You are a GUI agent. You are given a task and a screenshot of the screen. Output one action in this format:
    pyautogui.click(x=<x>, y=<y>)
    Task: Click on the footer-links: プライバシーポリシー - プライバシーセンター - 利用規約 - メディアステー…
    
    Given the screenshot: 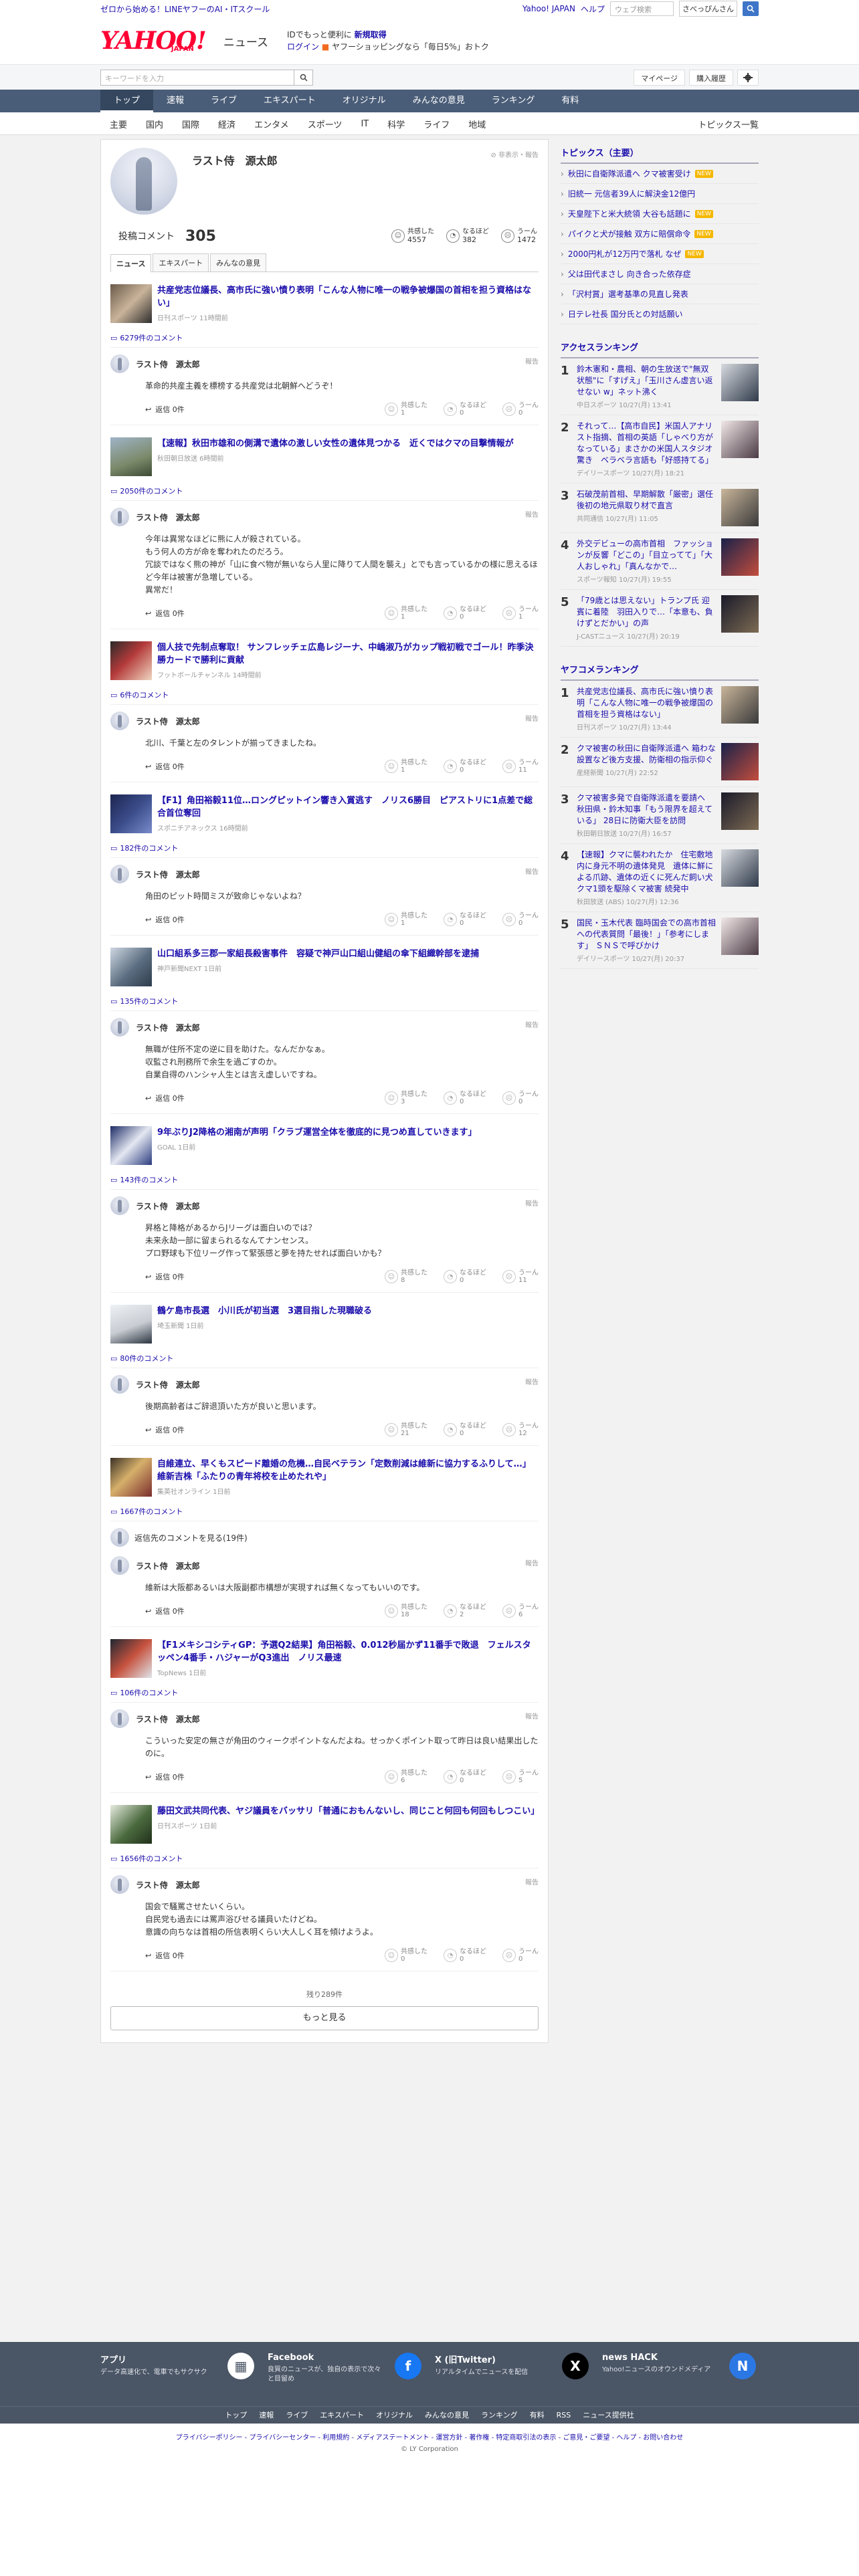 What is the action you would take?
    pyautogui.click(x=429, y=2437)
    